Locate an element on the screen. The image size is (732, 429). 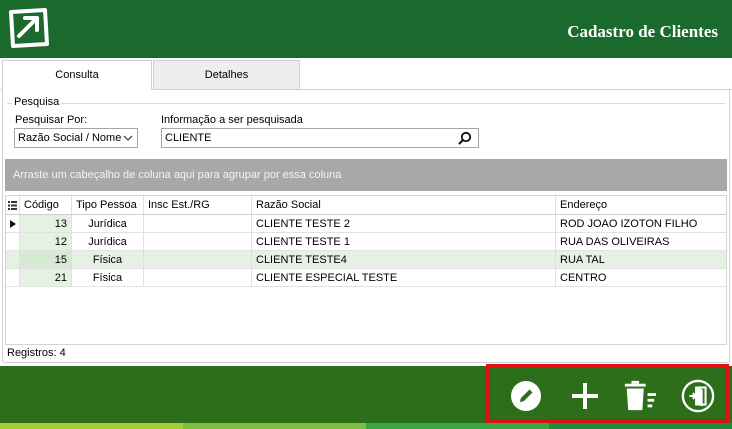
search-input-value: CLIENTE is located at coordinates (188, 138).